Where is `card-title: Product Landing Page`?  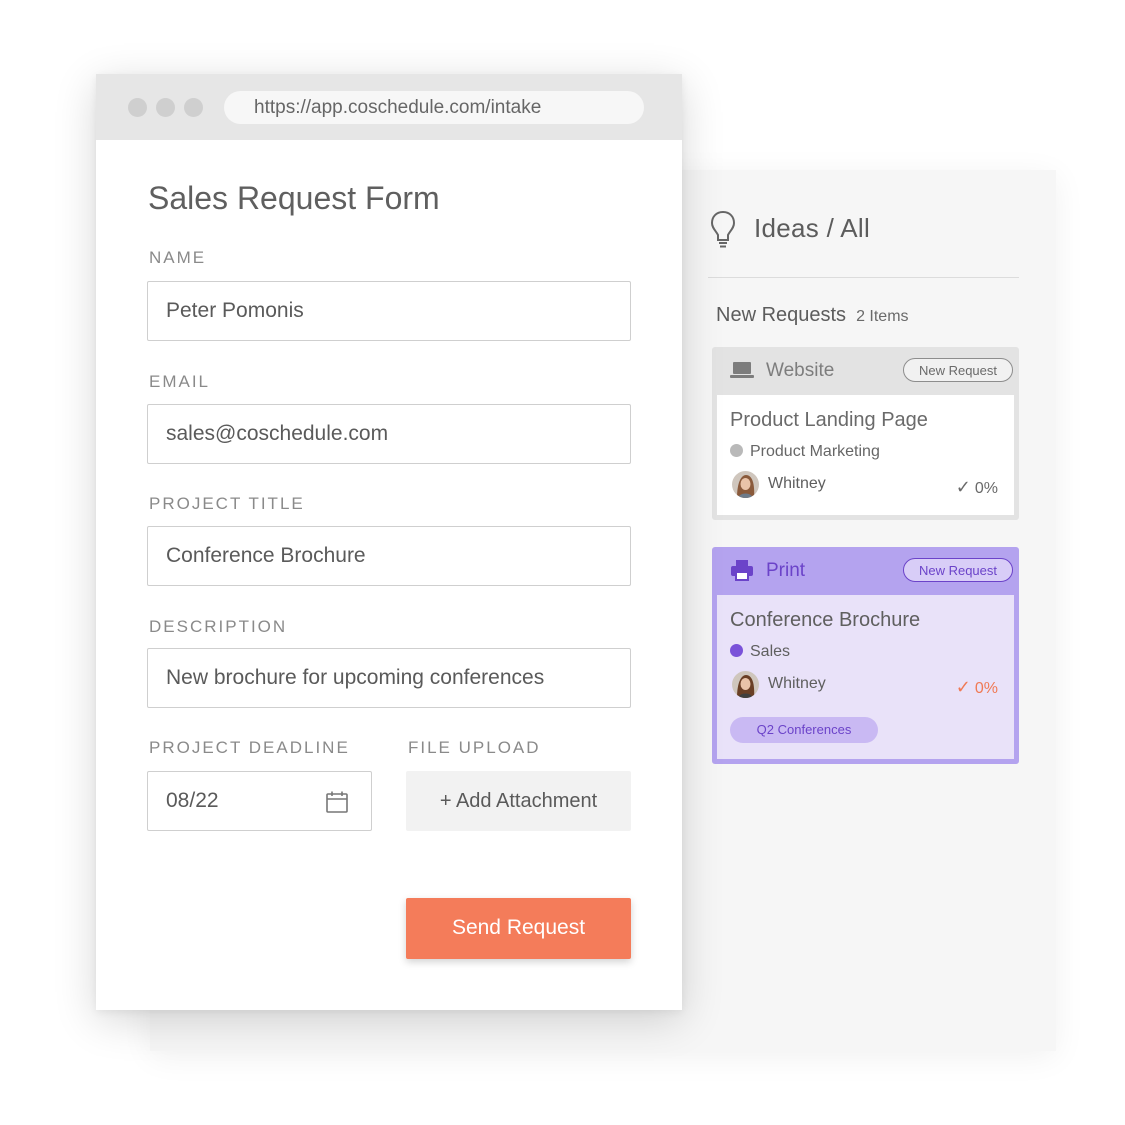 card-title: Product Landing Page is located at coordinates (829, 420).